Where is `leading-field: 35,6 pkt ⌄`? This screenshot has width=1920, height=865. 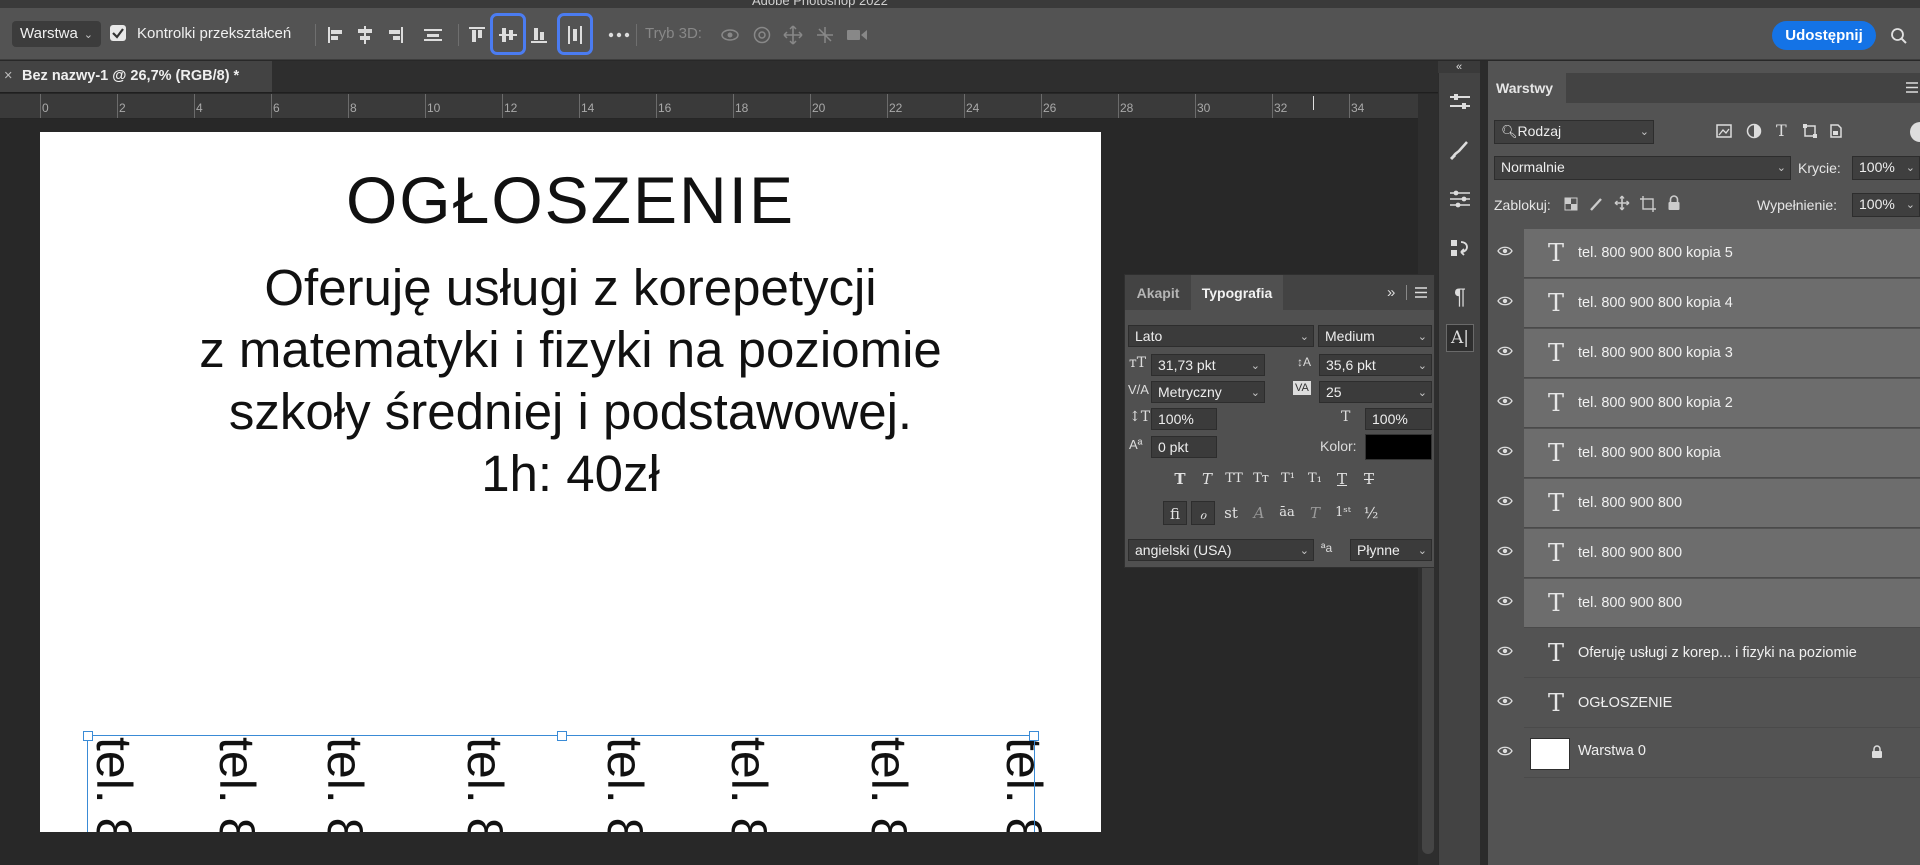
leading-field: 35,6 pkt ⌄ is located at coordinates (1375, 365).